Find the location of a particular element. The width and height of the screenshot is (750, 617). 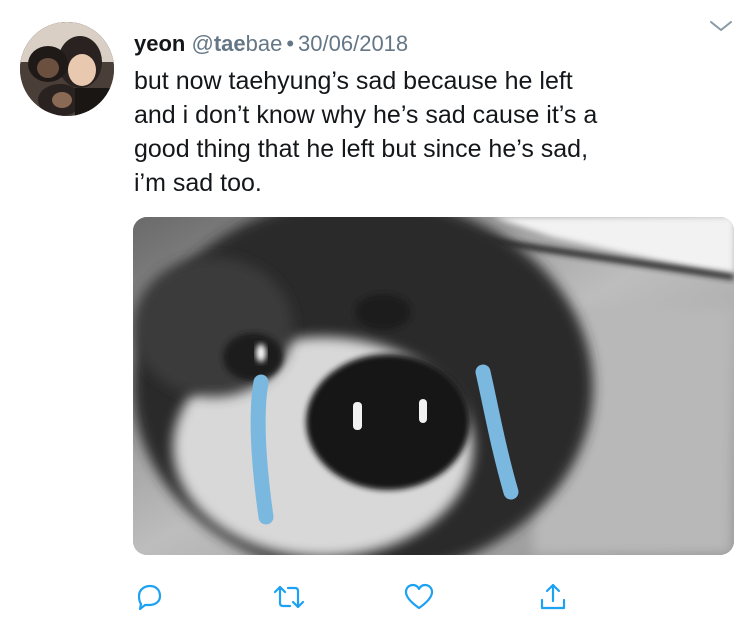

handle-bold-part: tae is located at coordinates (229, 43).